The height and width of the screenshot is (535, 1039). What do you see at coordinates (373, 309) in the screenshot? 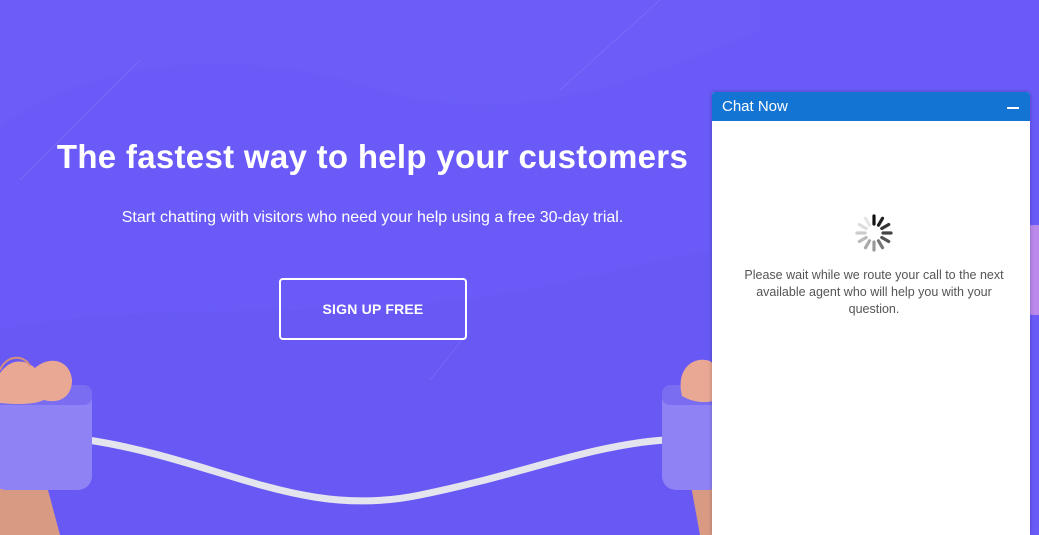
I see `sign-up-free-button: SIGN UP FREE` at bounding box center [373, 309].